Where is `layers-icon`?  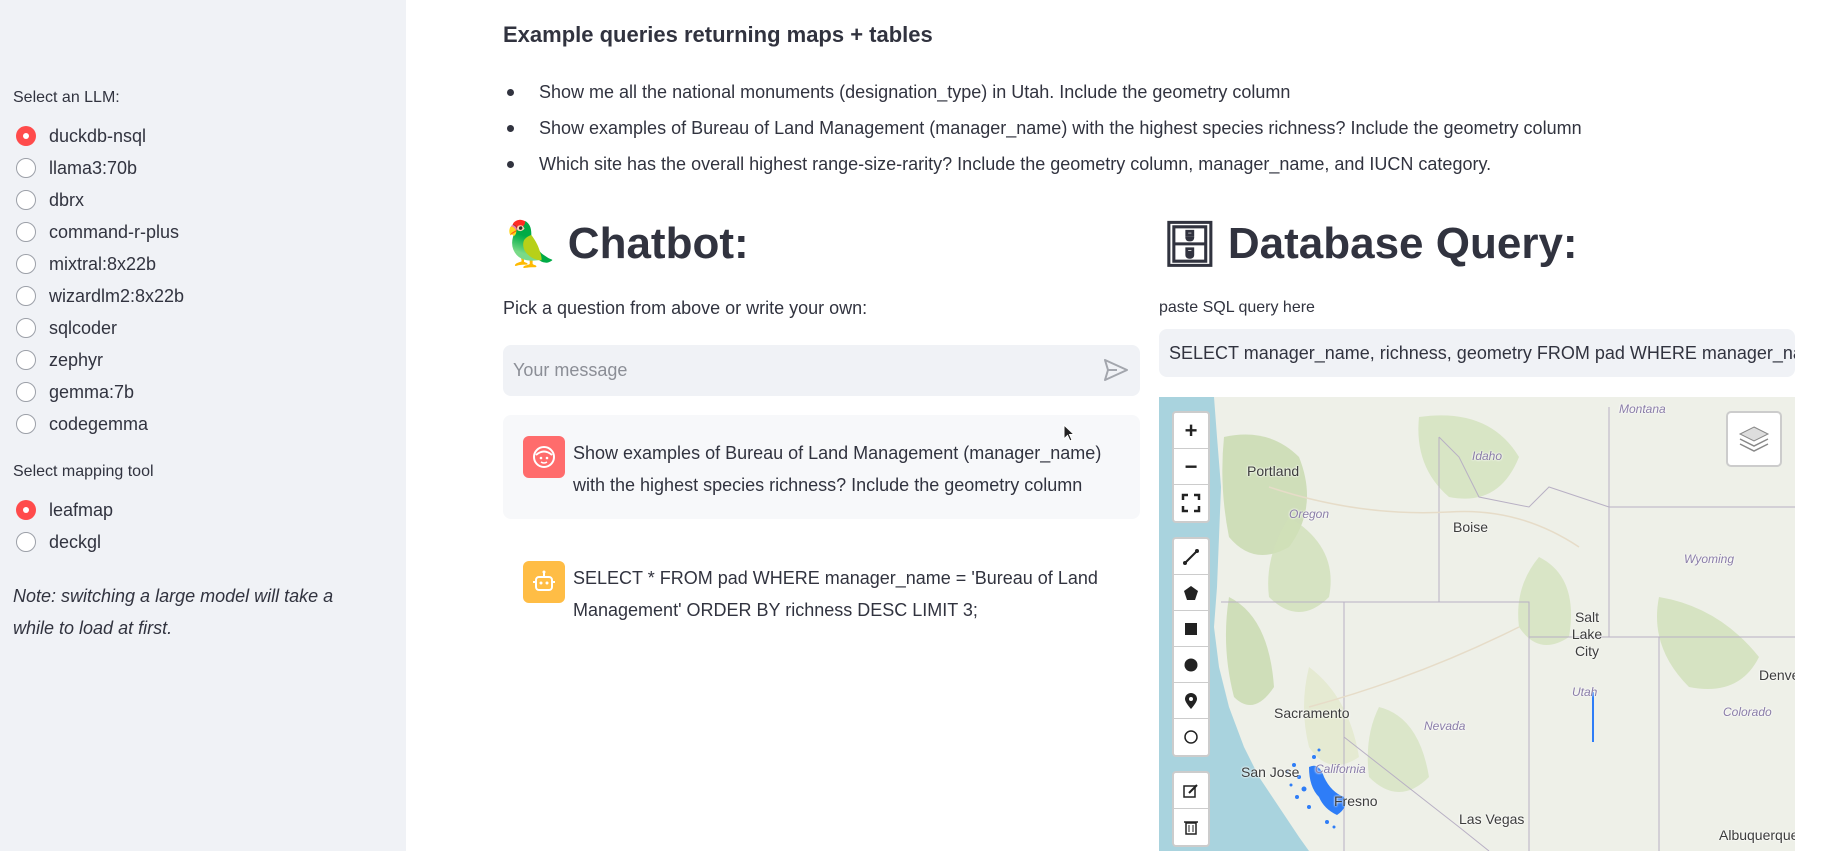 layers-icon is located at coordinates (1754, 439).